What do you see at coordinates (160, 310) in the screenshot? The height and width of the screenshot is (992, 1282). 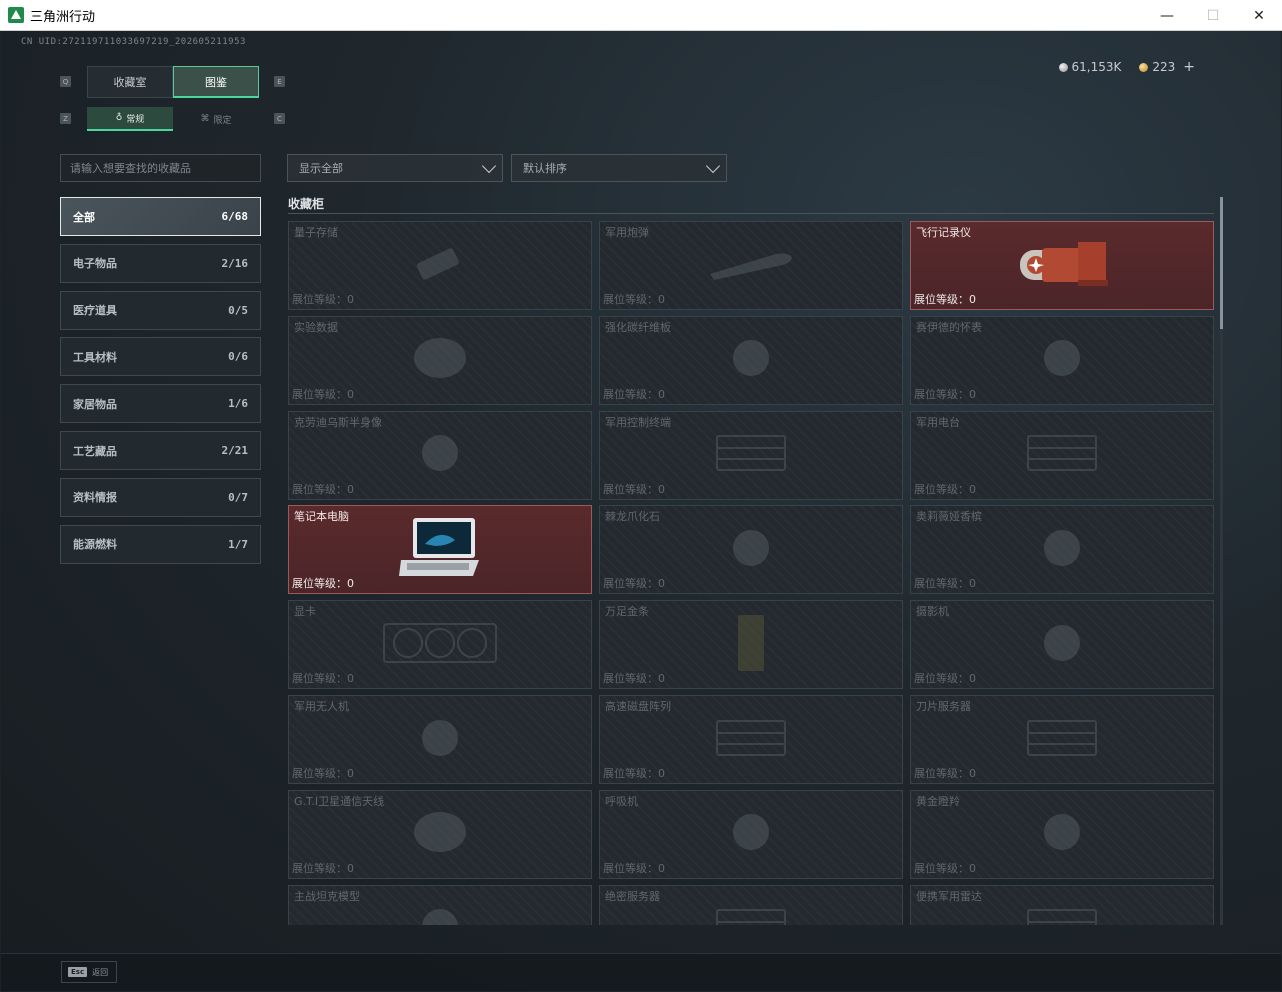 I see `category-item: 医疗道具 0/5` at bounding box center [160, 310].